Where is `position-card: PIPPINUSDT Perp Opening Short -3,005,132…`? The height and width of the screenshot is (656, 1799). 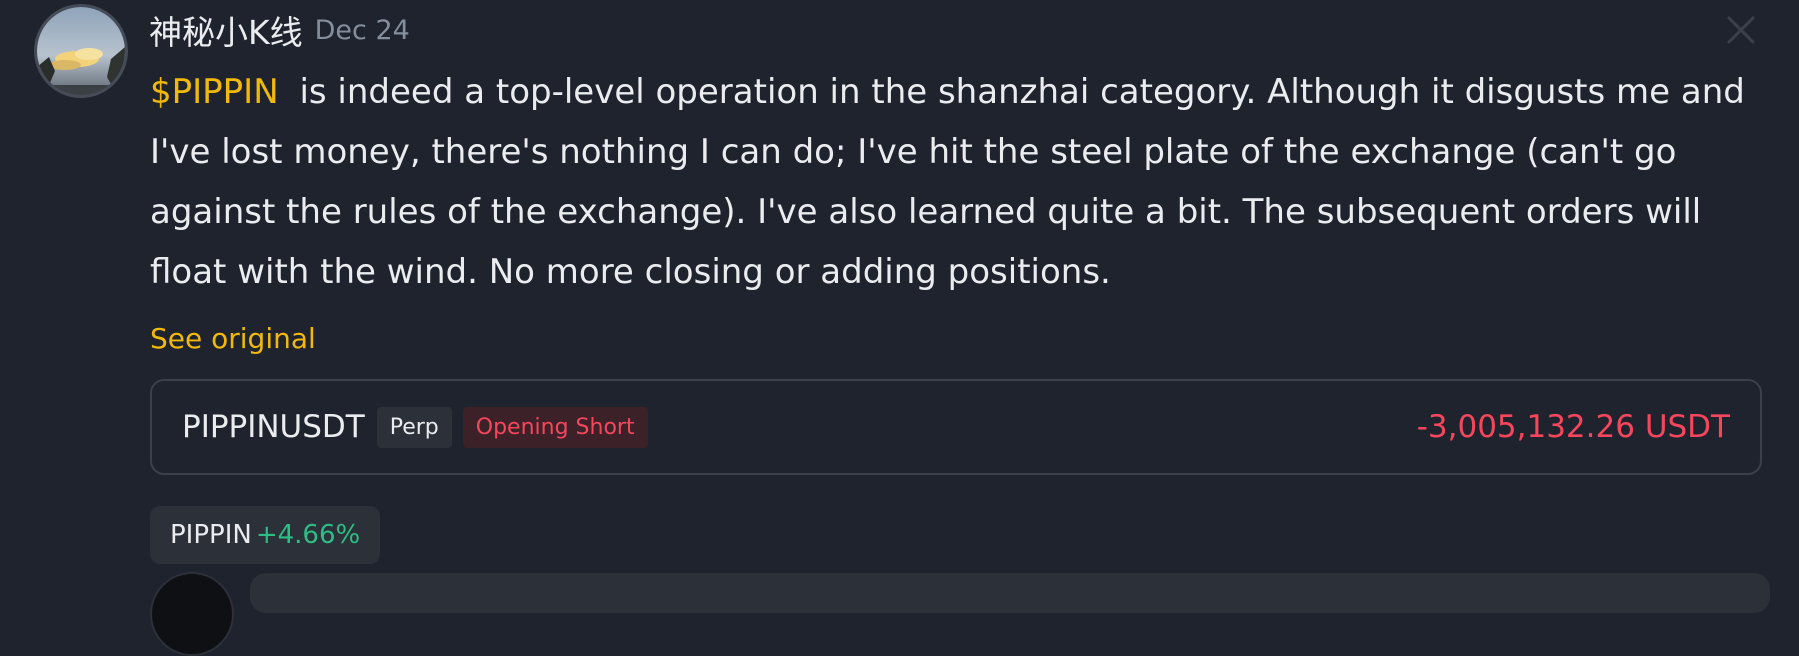 position-card: PIPPINUSDT Perp Opening Short -3,005,132… is located at coordinates (956, 427).